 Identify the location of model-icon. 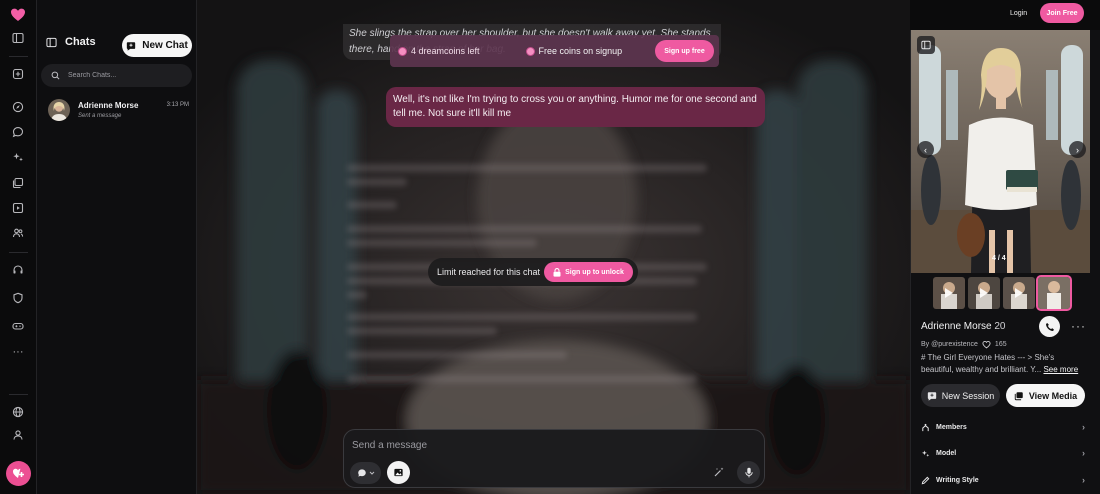
(925, 453).